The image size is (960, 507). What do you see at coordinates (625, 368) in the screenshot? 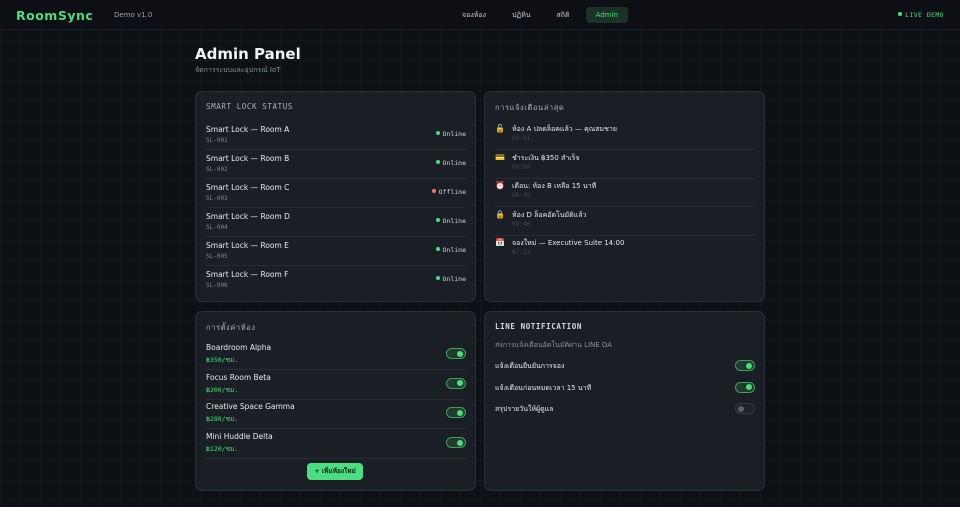
I see `line-setting-row: แจ้งเตือนยืนยันการจอง` at bounding box center [625, 368].